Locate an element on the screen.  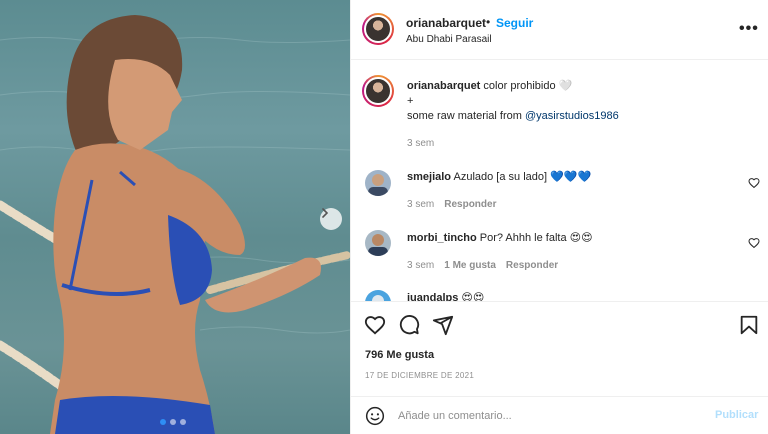
comment-text: 😍😍 is located at coordinates (473, 296).